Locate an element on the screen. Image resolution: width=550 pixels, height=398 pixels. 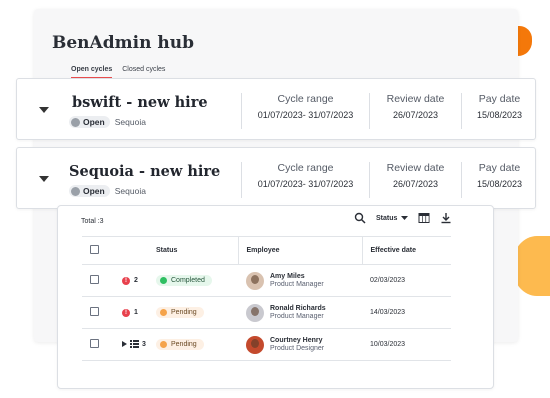
status-label: Completed is located at coordinates (188, 280).